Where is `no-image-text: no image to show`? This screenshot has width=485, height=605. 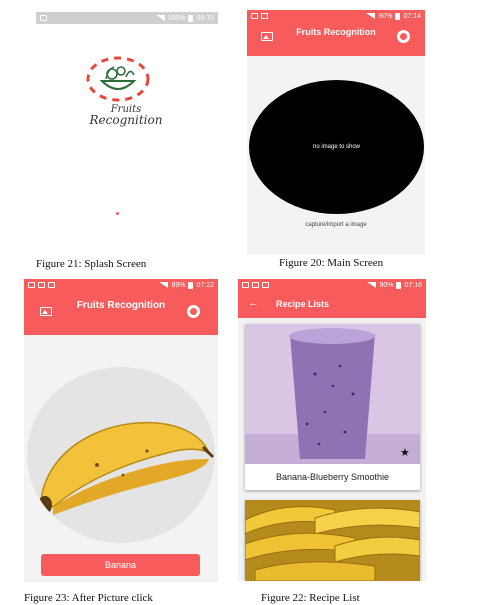
no-image-text: no image to show is located at coordinates (336, 147).